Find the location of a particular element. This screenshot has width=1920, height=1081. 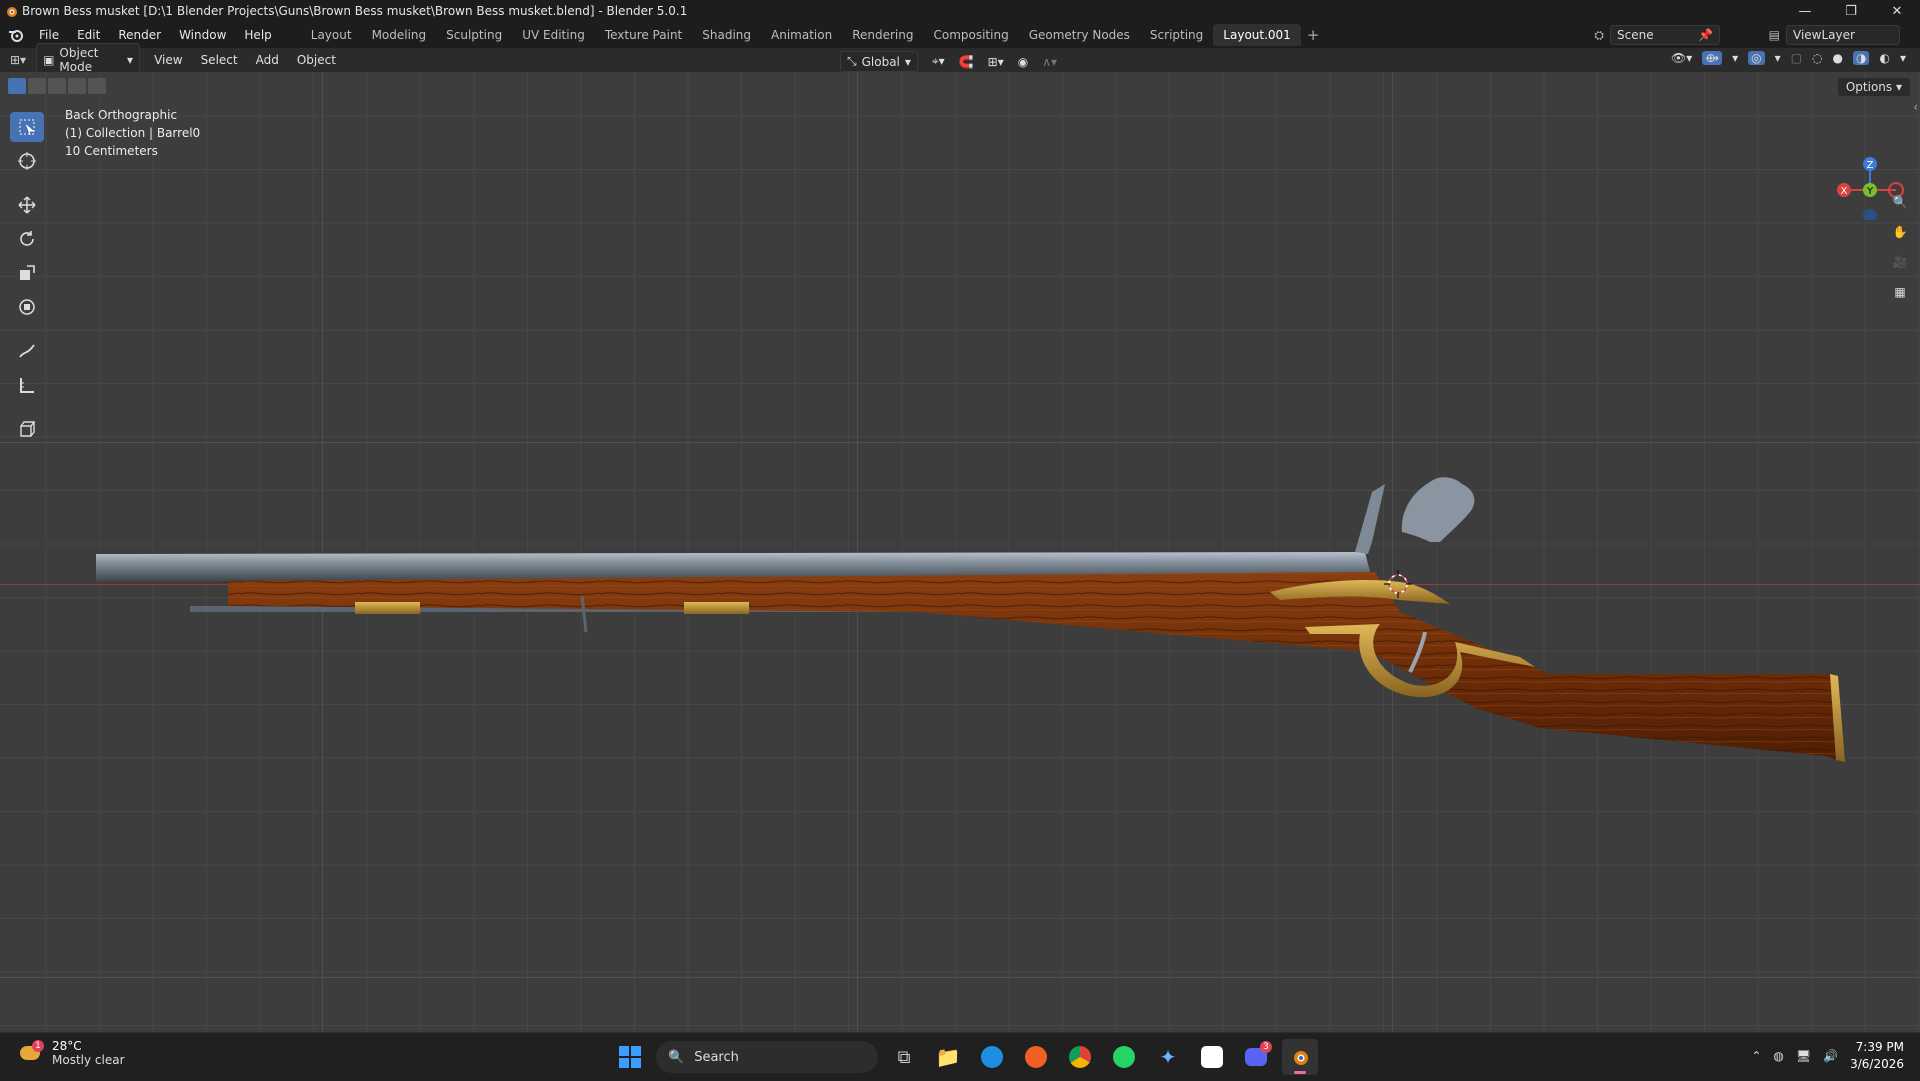

blender-logo-icon is located at coordinates (16, 35).